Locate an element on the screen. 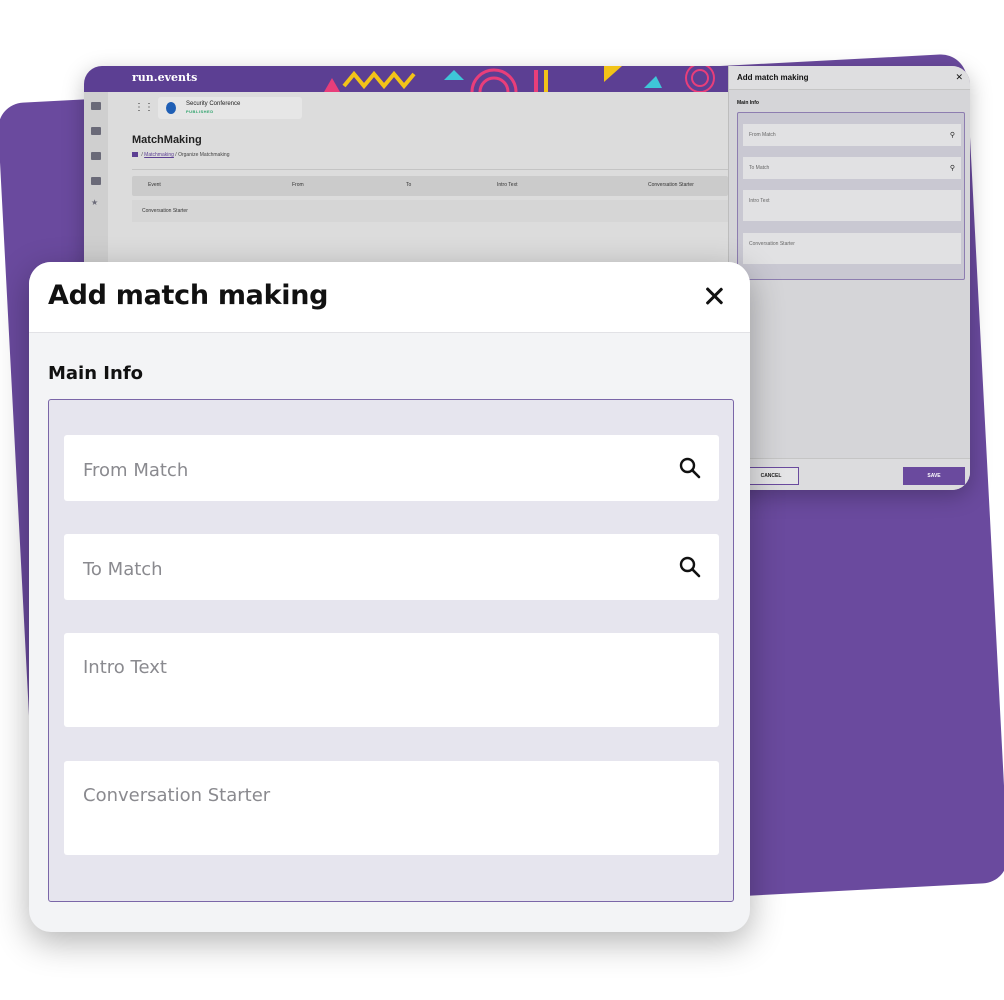  breadcrumb-link-matchmaking: Matchmaking is located at coordinates (159, 155).